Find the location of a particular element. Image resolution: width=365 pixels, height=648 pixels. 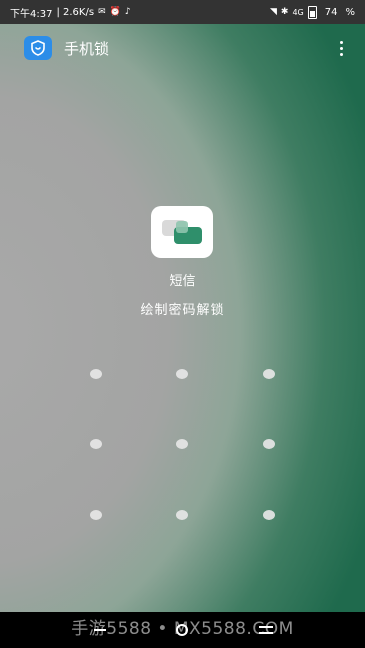

nav-home-icon is located at coordinates (182, 630).